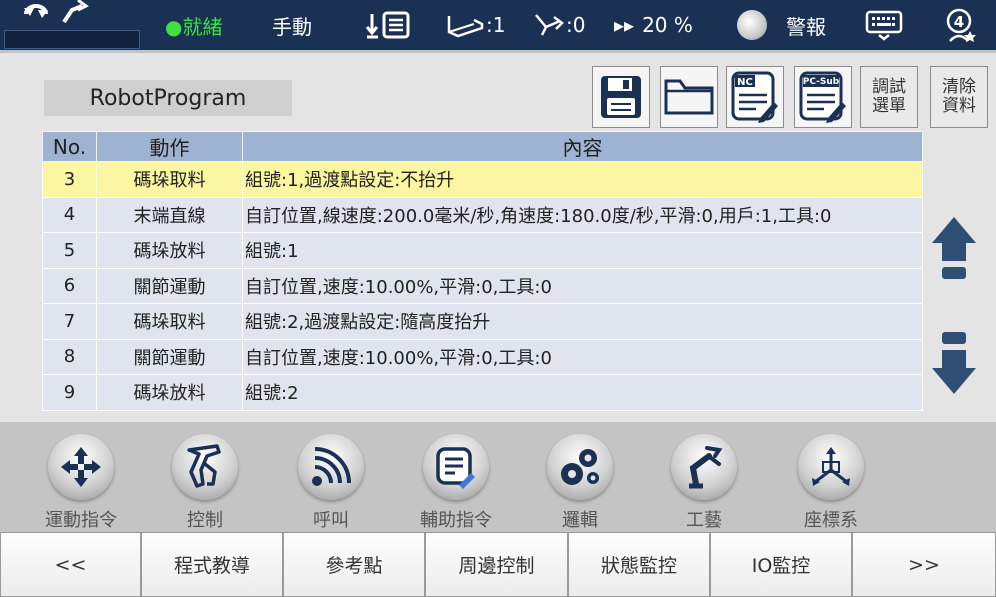 This screenshot has width=996, height=597. Describe the element at coordinates (69, 146) in the screenshot. I see `column-header-no: No.` at that location.